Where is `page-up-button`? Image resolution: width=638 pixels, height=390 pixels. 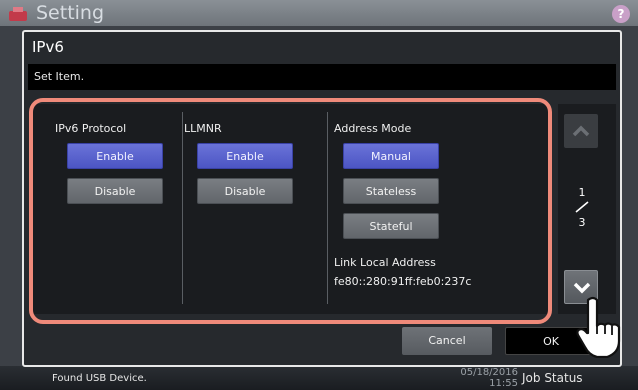
page-up-button is located at coordinates (581, 131).